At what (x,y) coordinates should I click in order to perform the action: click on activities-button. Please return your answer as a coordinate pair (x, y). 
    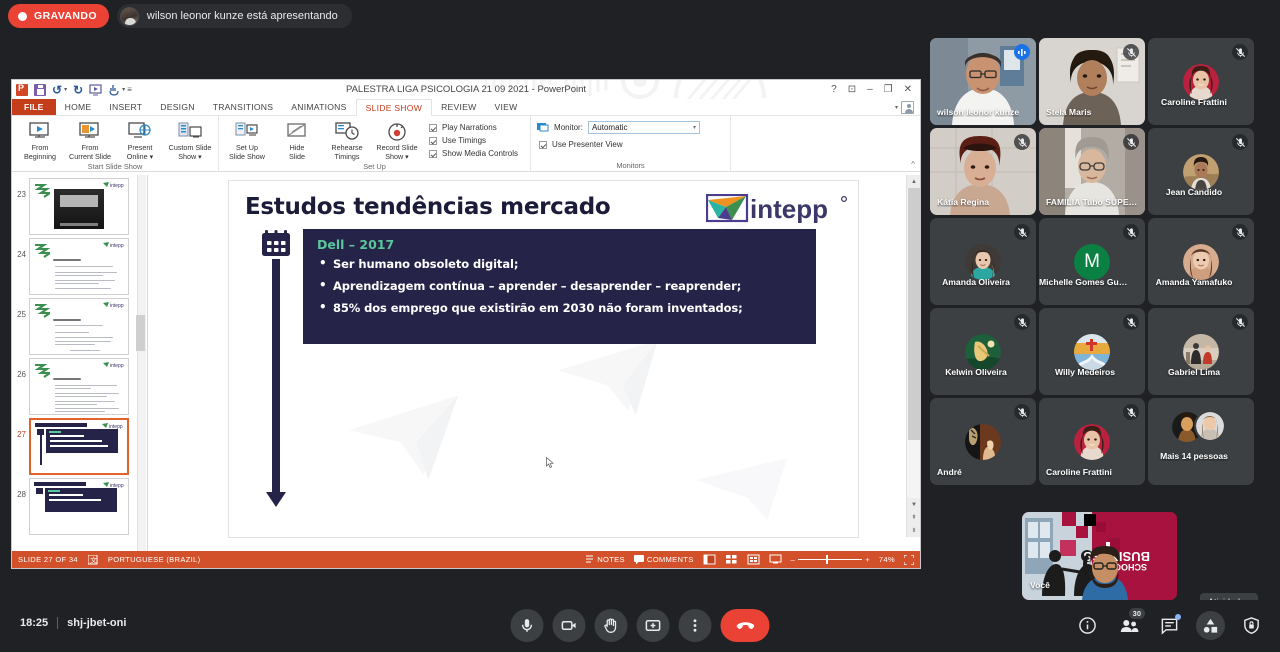
    Looking at the image, I should click on (1210, 625).